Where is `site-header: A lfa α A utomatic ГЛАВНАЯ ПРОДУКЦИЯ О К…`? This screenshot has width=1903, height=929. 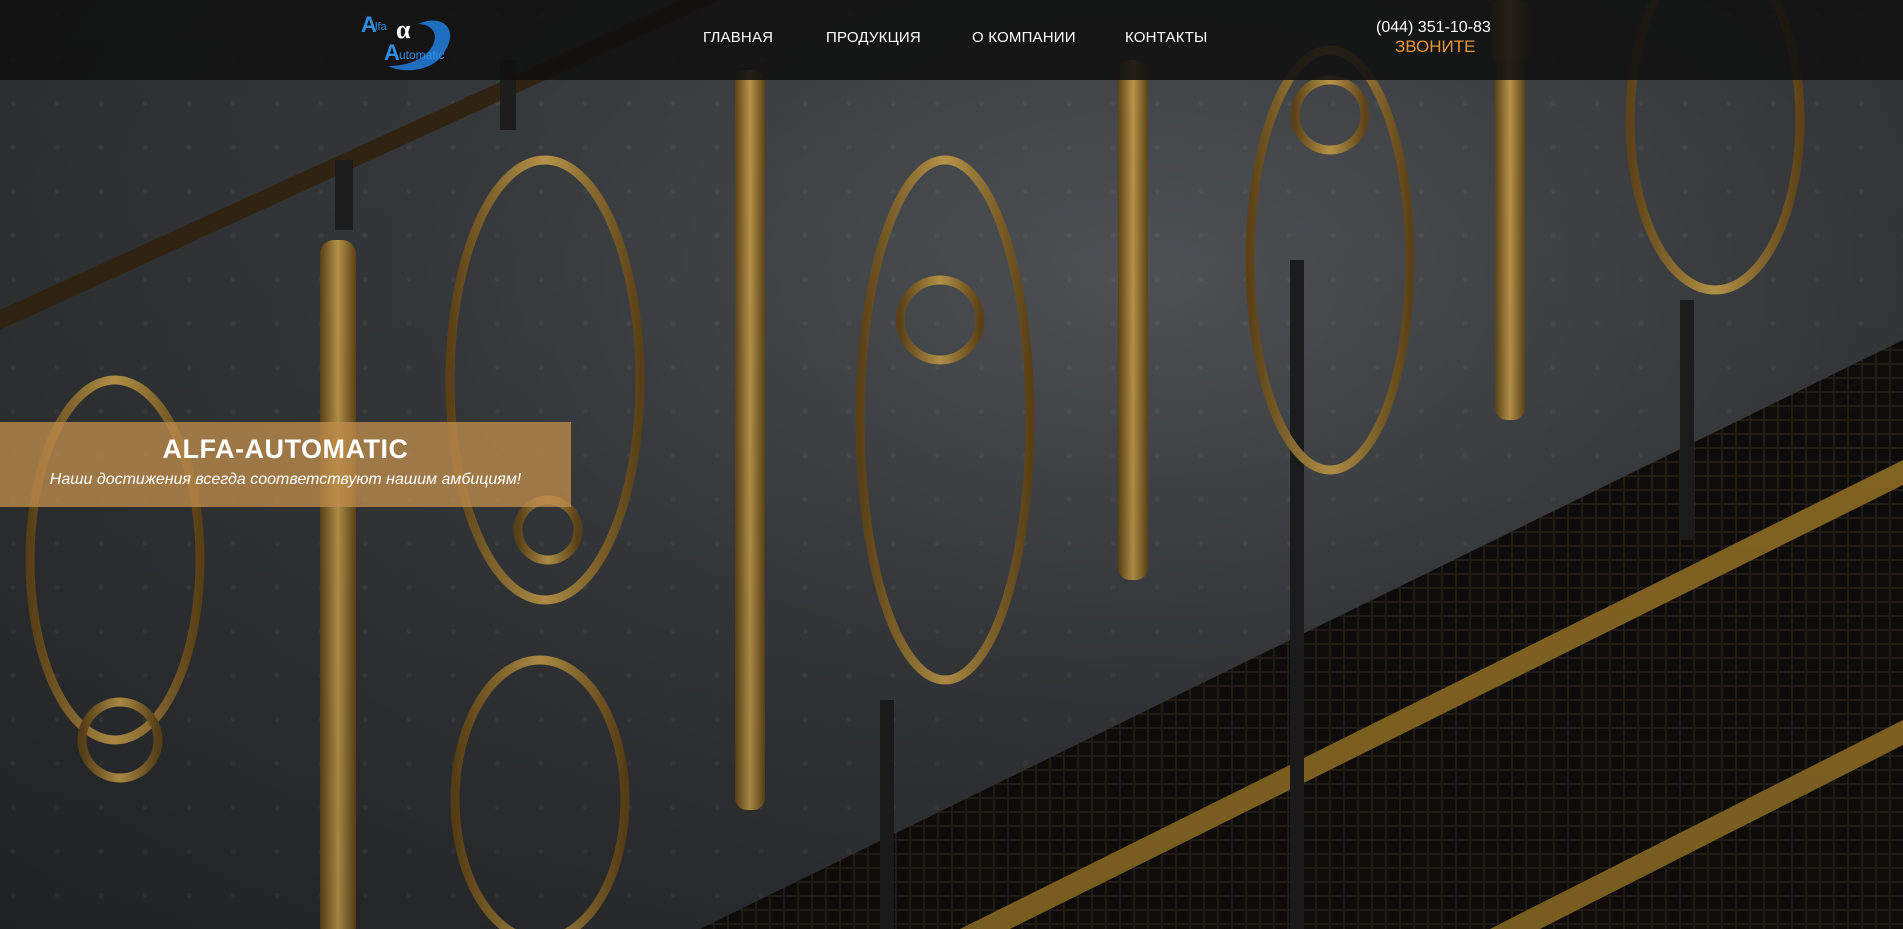
site-header: A lfa α A utomatic ГЛАВНАЯ ПРОДУКЦИЯ О К… is located at coordinates (951, 40).